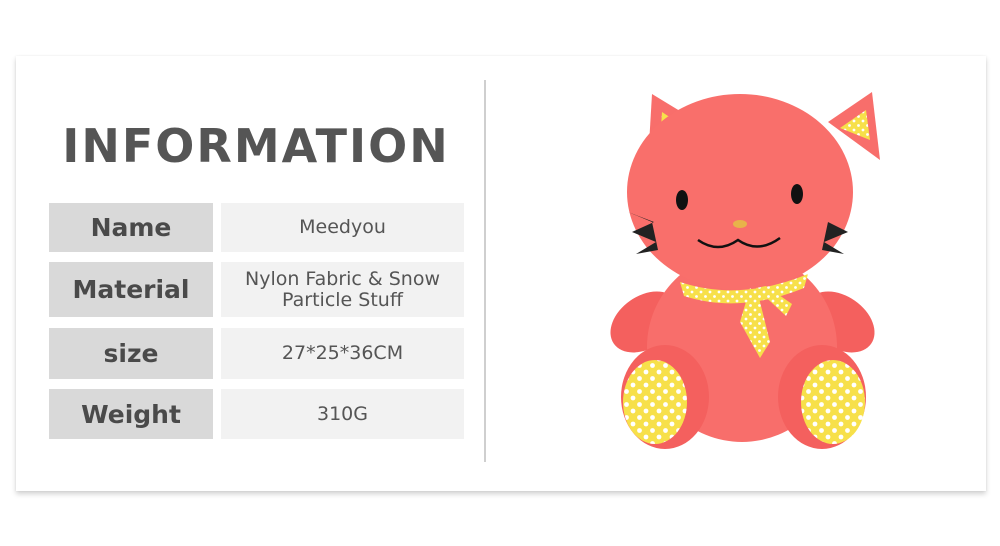 This screenshot has width=1000, height=546. What do you see at coordinates (131, 414) in the screenshot?
I see `spec-label: Weight` at bounding box center [131, 414].